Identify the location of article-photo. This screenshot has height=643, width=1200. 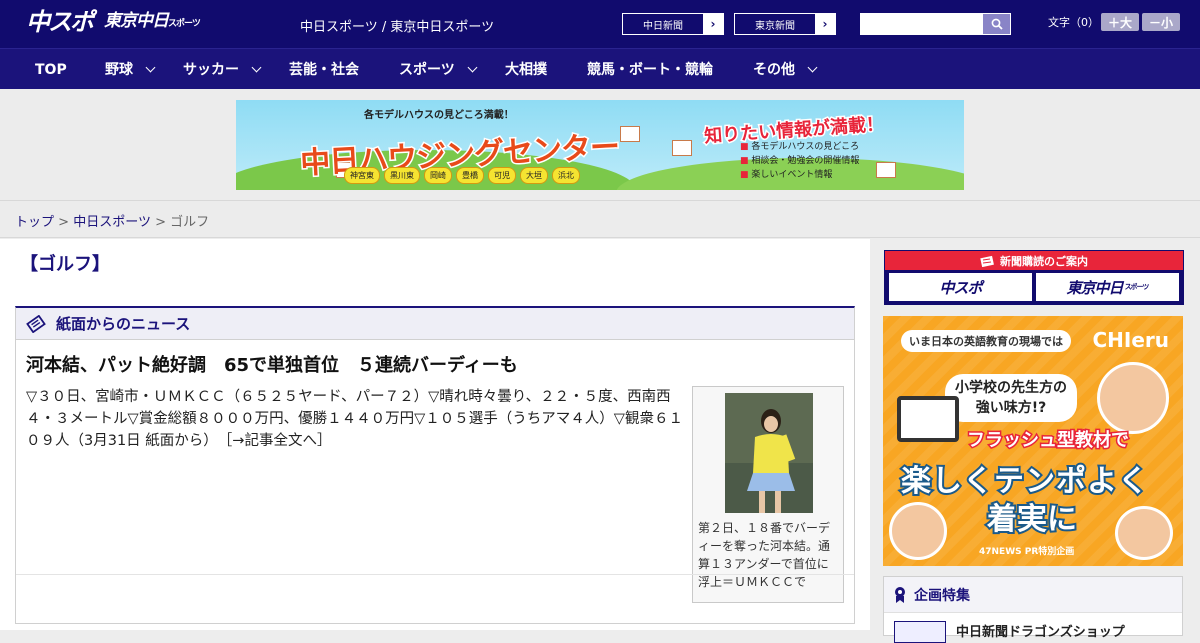
(769, 453).